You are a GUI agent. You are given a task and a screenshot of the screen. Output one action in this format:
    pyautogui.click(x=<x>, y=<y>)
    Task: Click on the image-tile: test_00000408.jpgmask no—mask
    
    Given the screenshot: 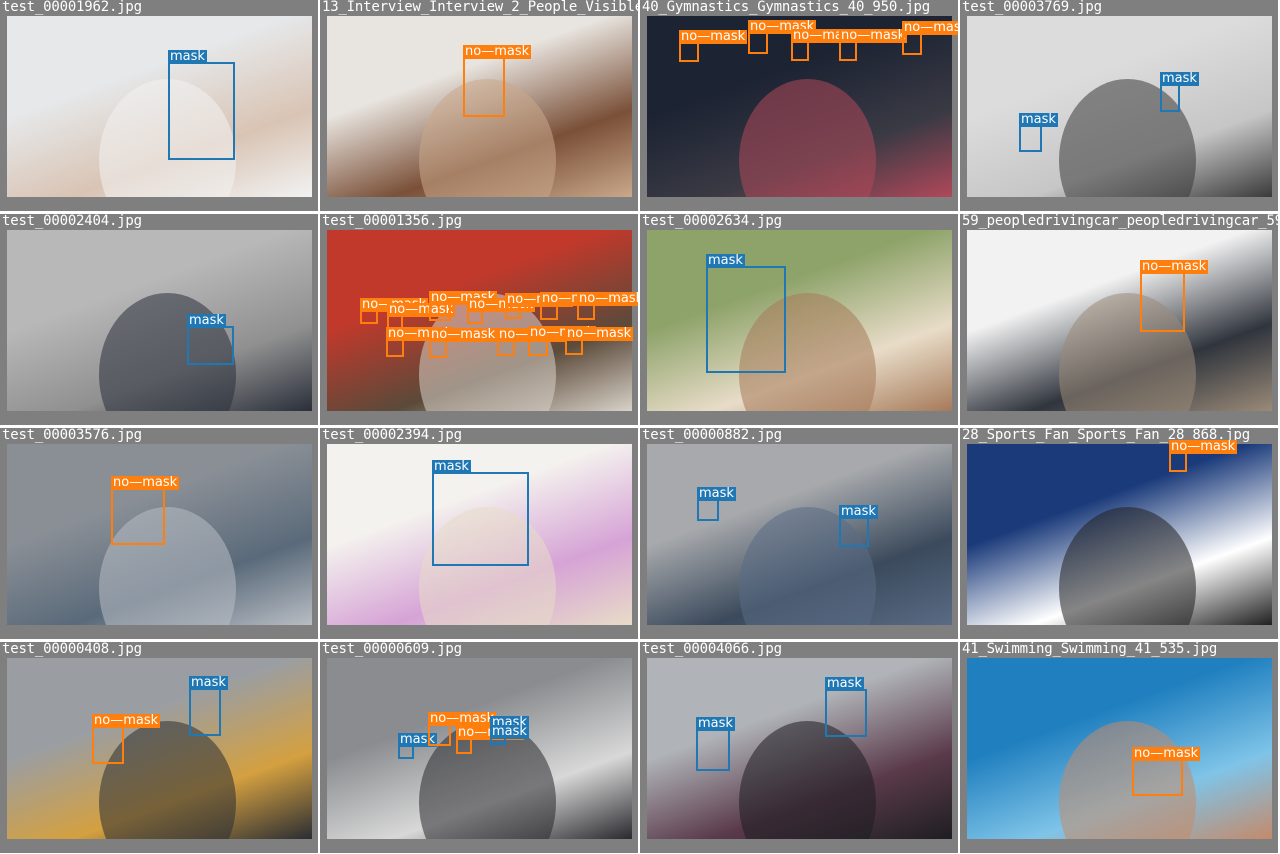 What is the action you would take?
    pyautogui.click(x=159, y=747)
    